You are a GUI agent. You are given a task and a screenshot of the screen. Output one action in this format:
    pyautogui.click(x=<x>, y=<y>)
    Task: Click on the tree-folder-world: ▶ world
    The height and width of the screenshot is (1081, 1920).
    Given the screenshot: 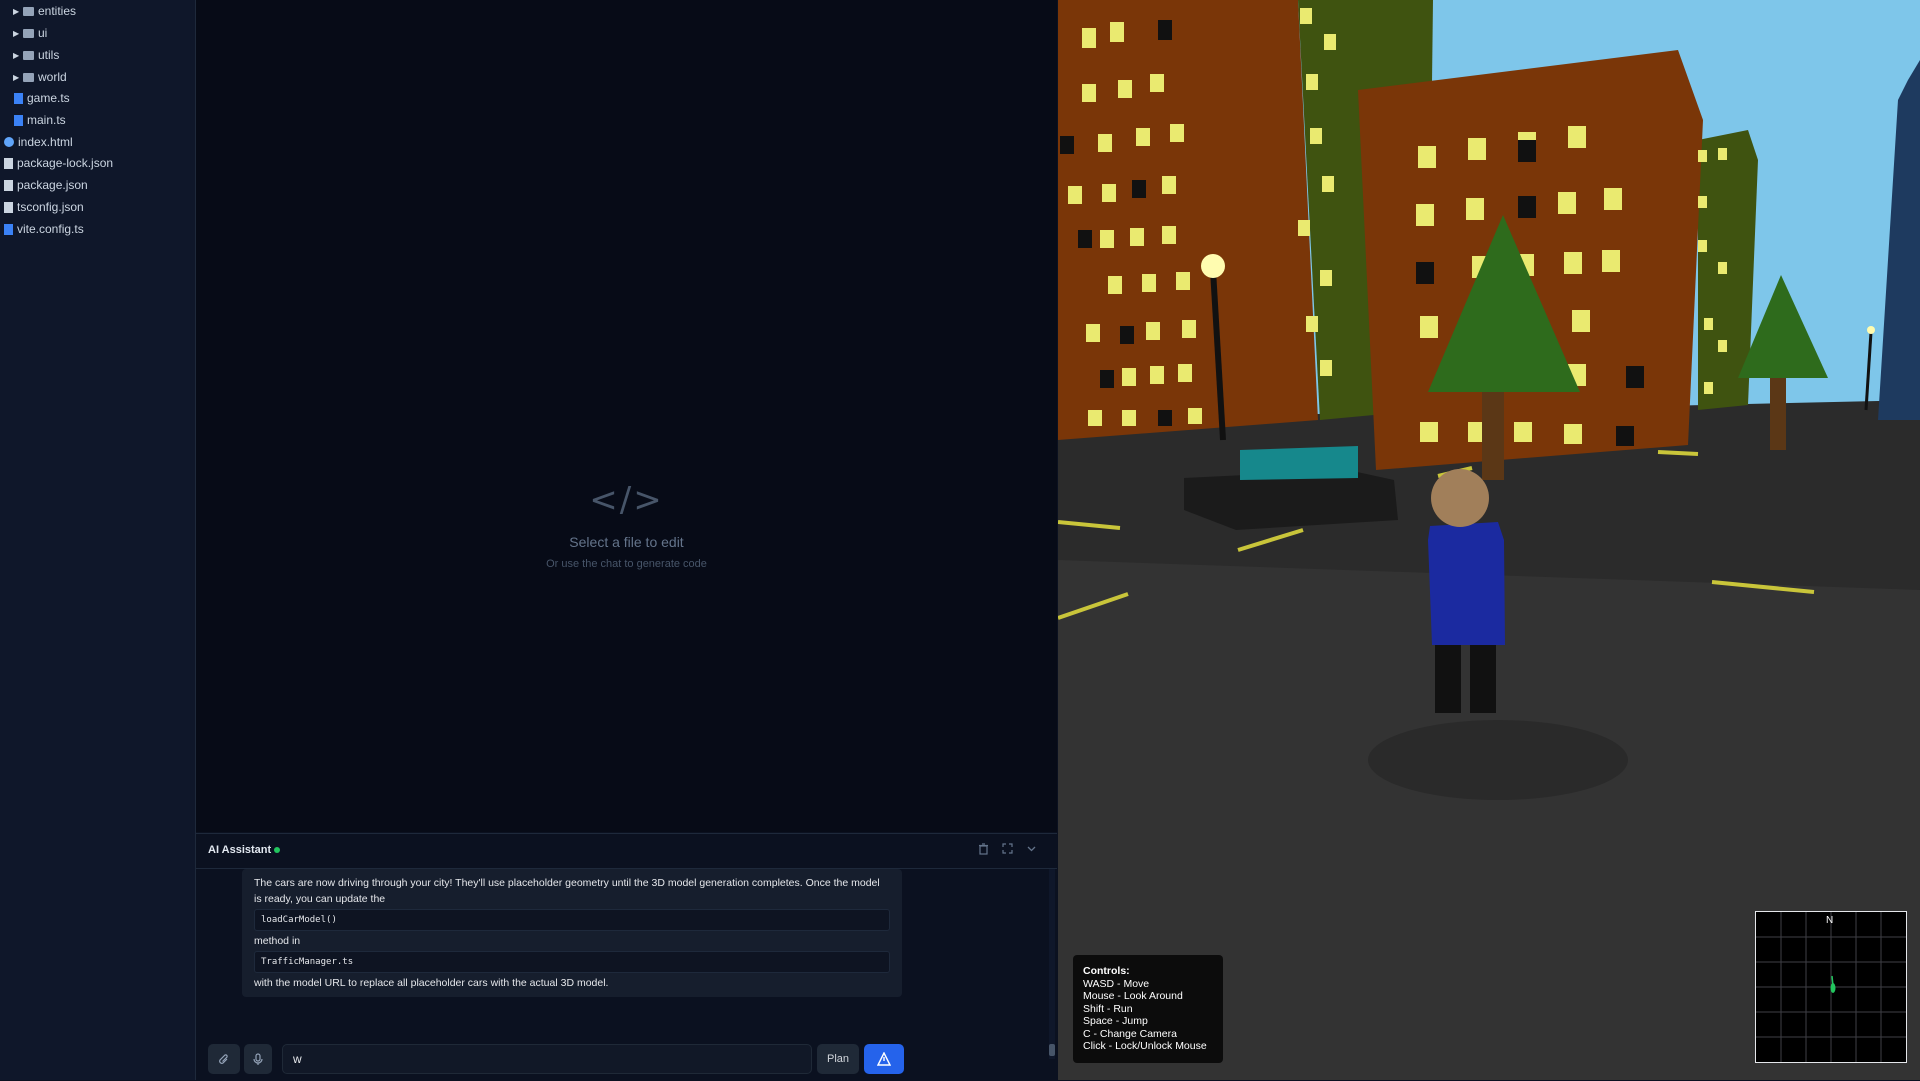 What is the action you would take?
    pyautogui.click(x=40, y=77)
    